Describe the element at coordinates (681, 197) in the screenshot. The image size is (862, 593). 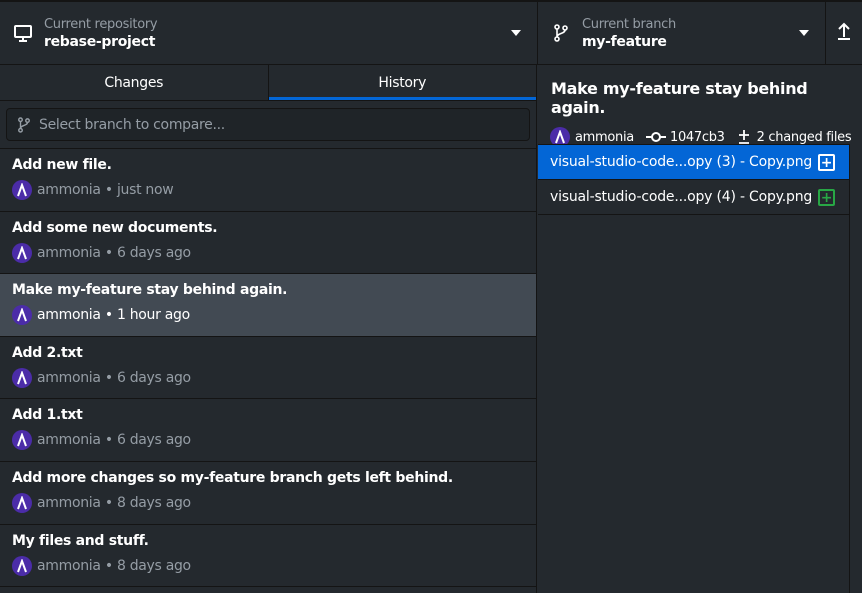
I see `file-name: visual-studio-code...opy (4) - Copy.png` at that location.